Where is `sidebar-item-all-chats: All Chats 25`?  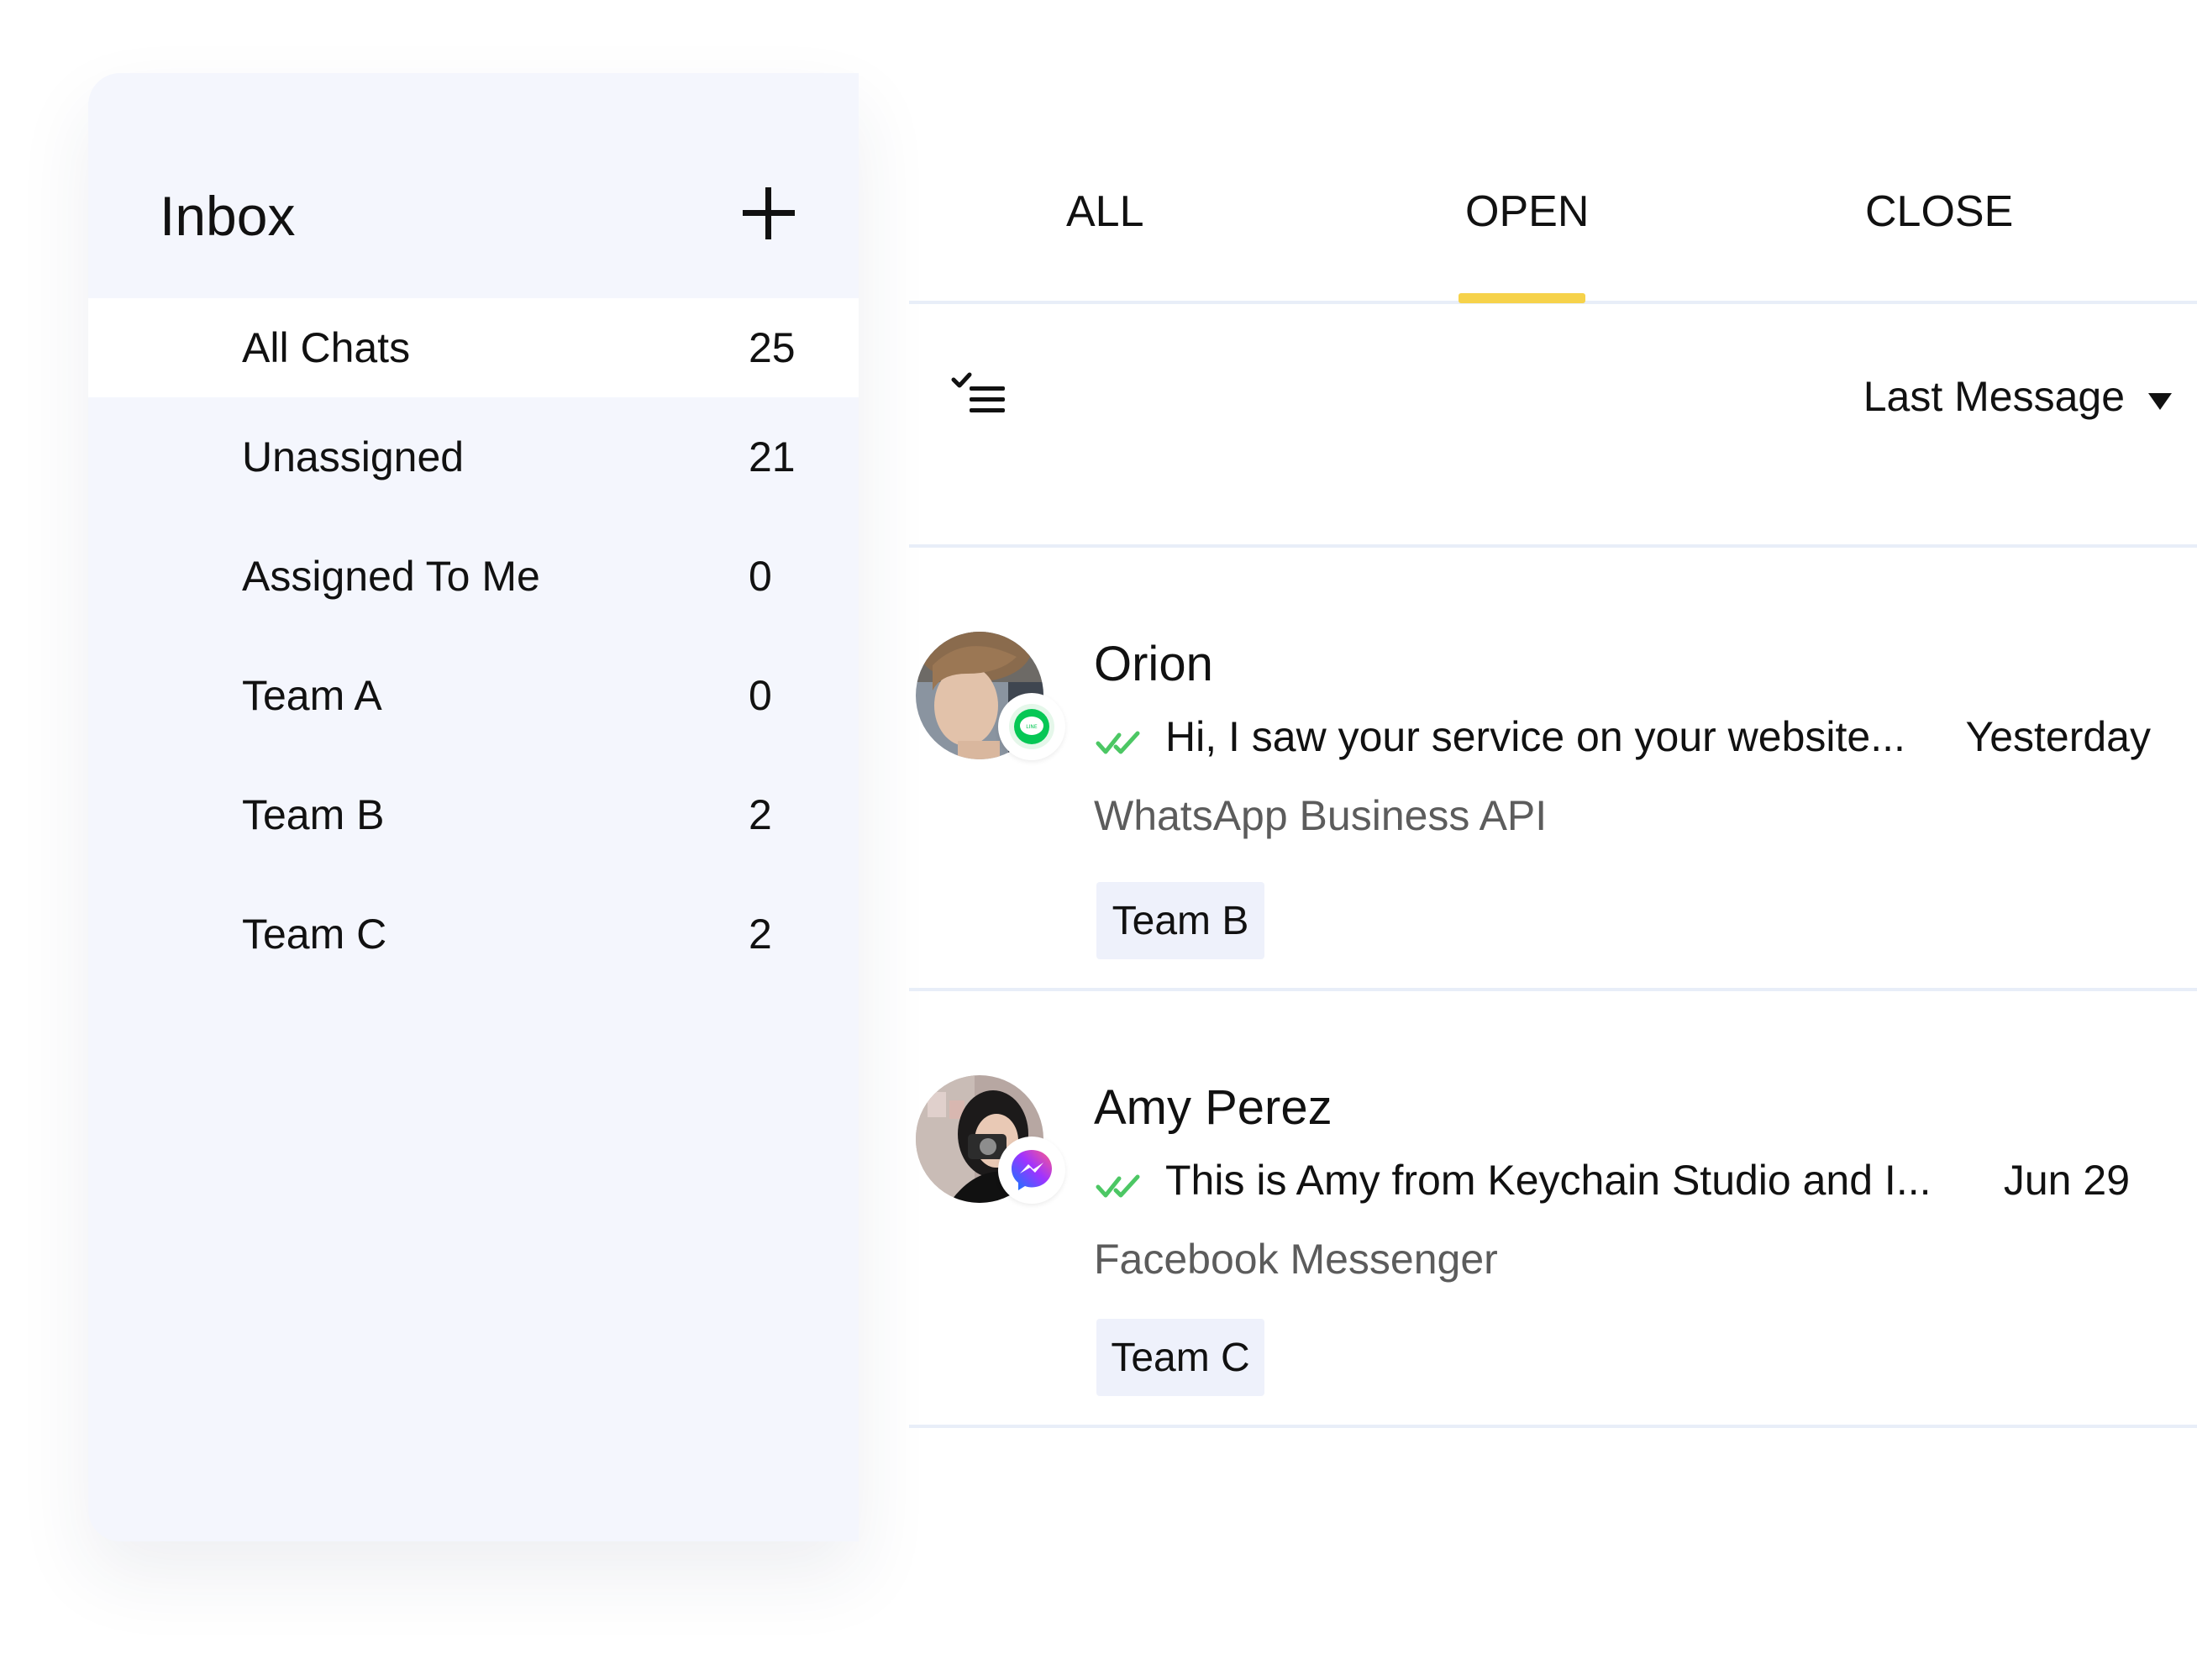 sidebar-item-all-chats: All Chats 25 is located at coordinates (473, 347).